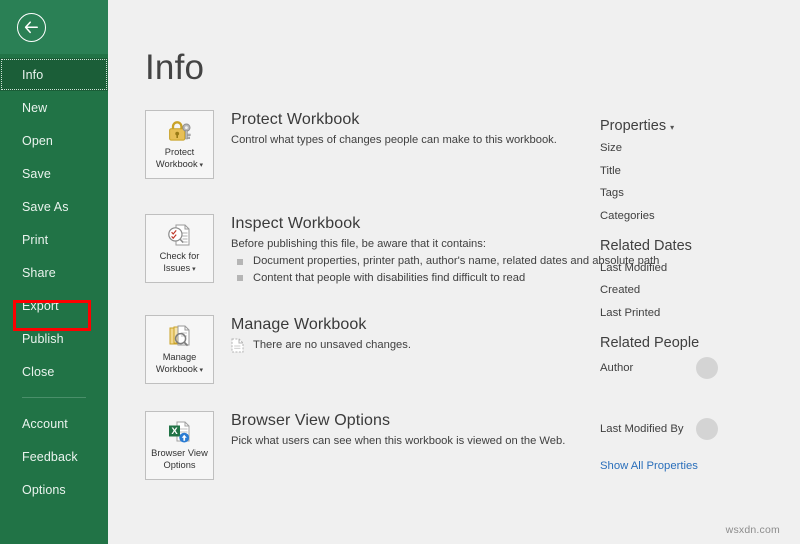 Image resolution: width=800 pixels, height=544 pixels. Describe the element at coordinates (54, 140) in the screenshot. I see `sidebar-item-open: Open` at that location.